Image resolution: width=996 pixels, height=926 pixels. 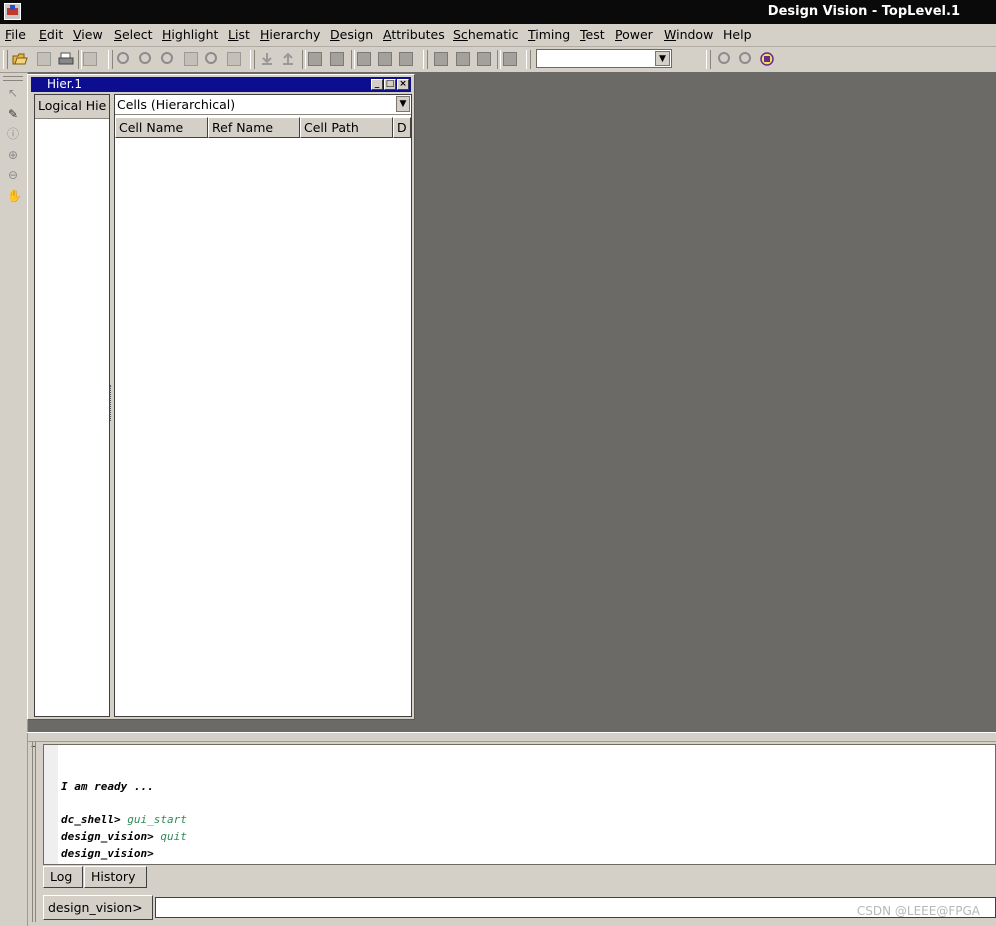 I want to click on minimize-icon: _, so click(x=377, y=84).